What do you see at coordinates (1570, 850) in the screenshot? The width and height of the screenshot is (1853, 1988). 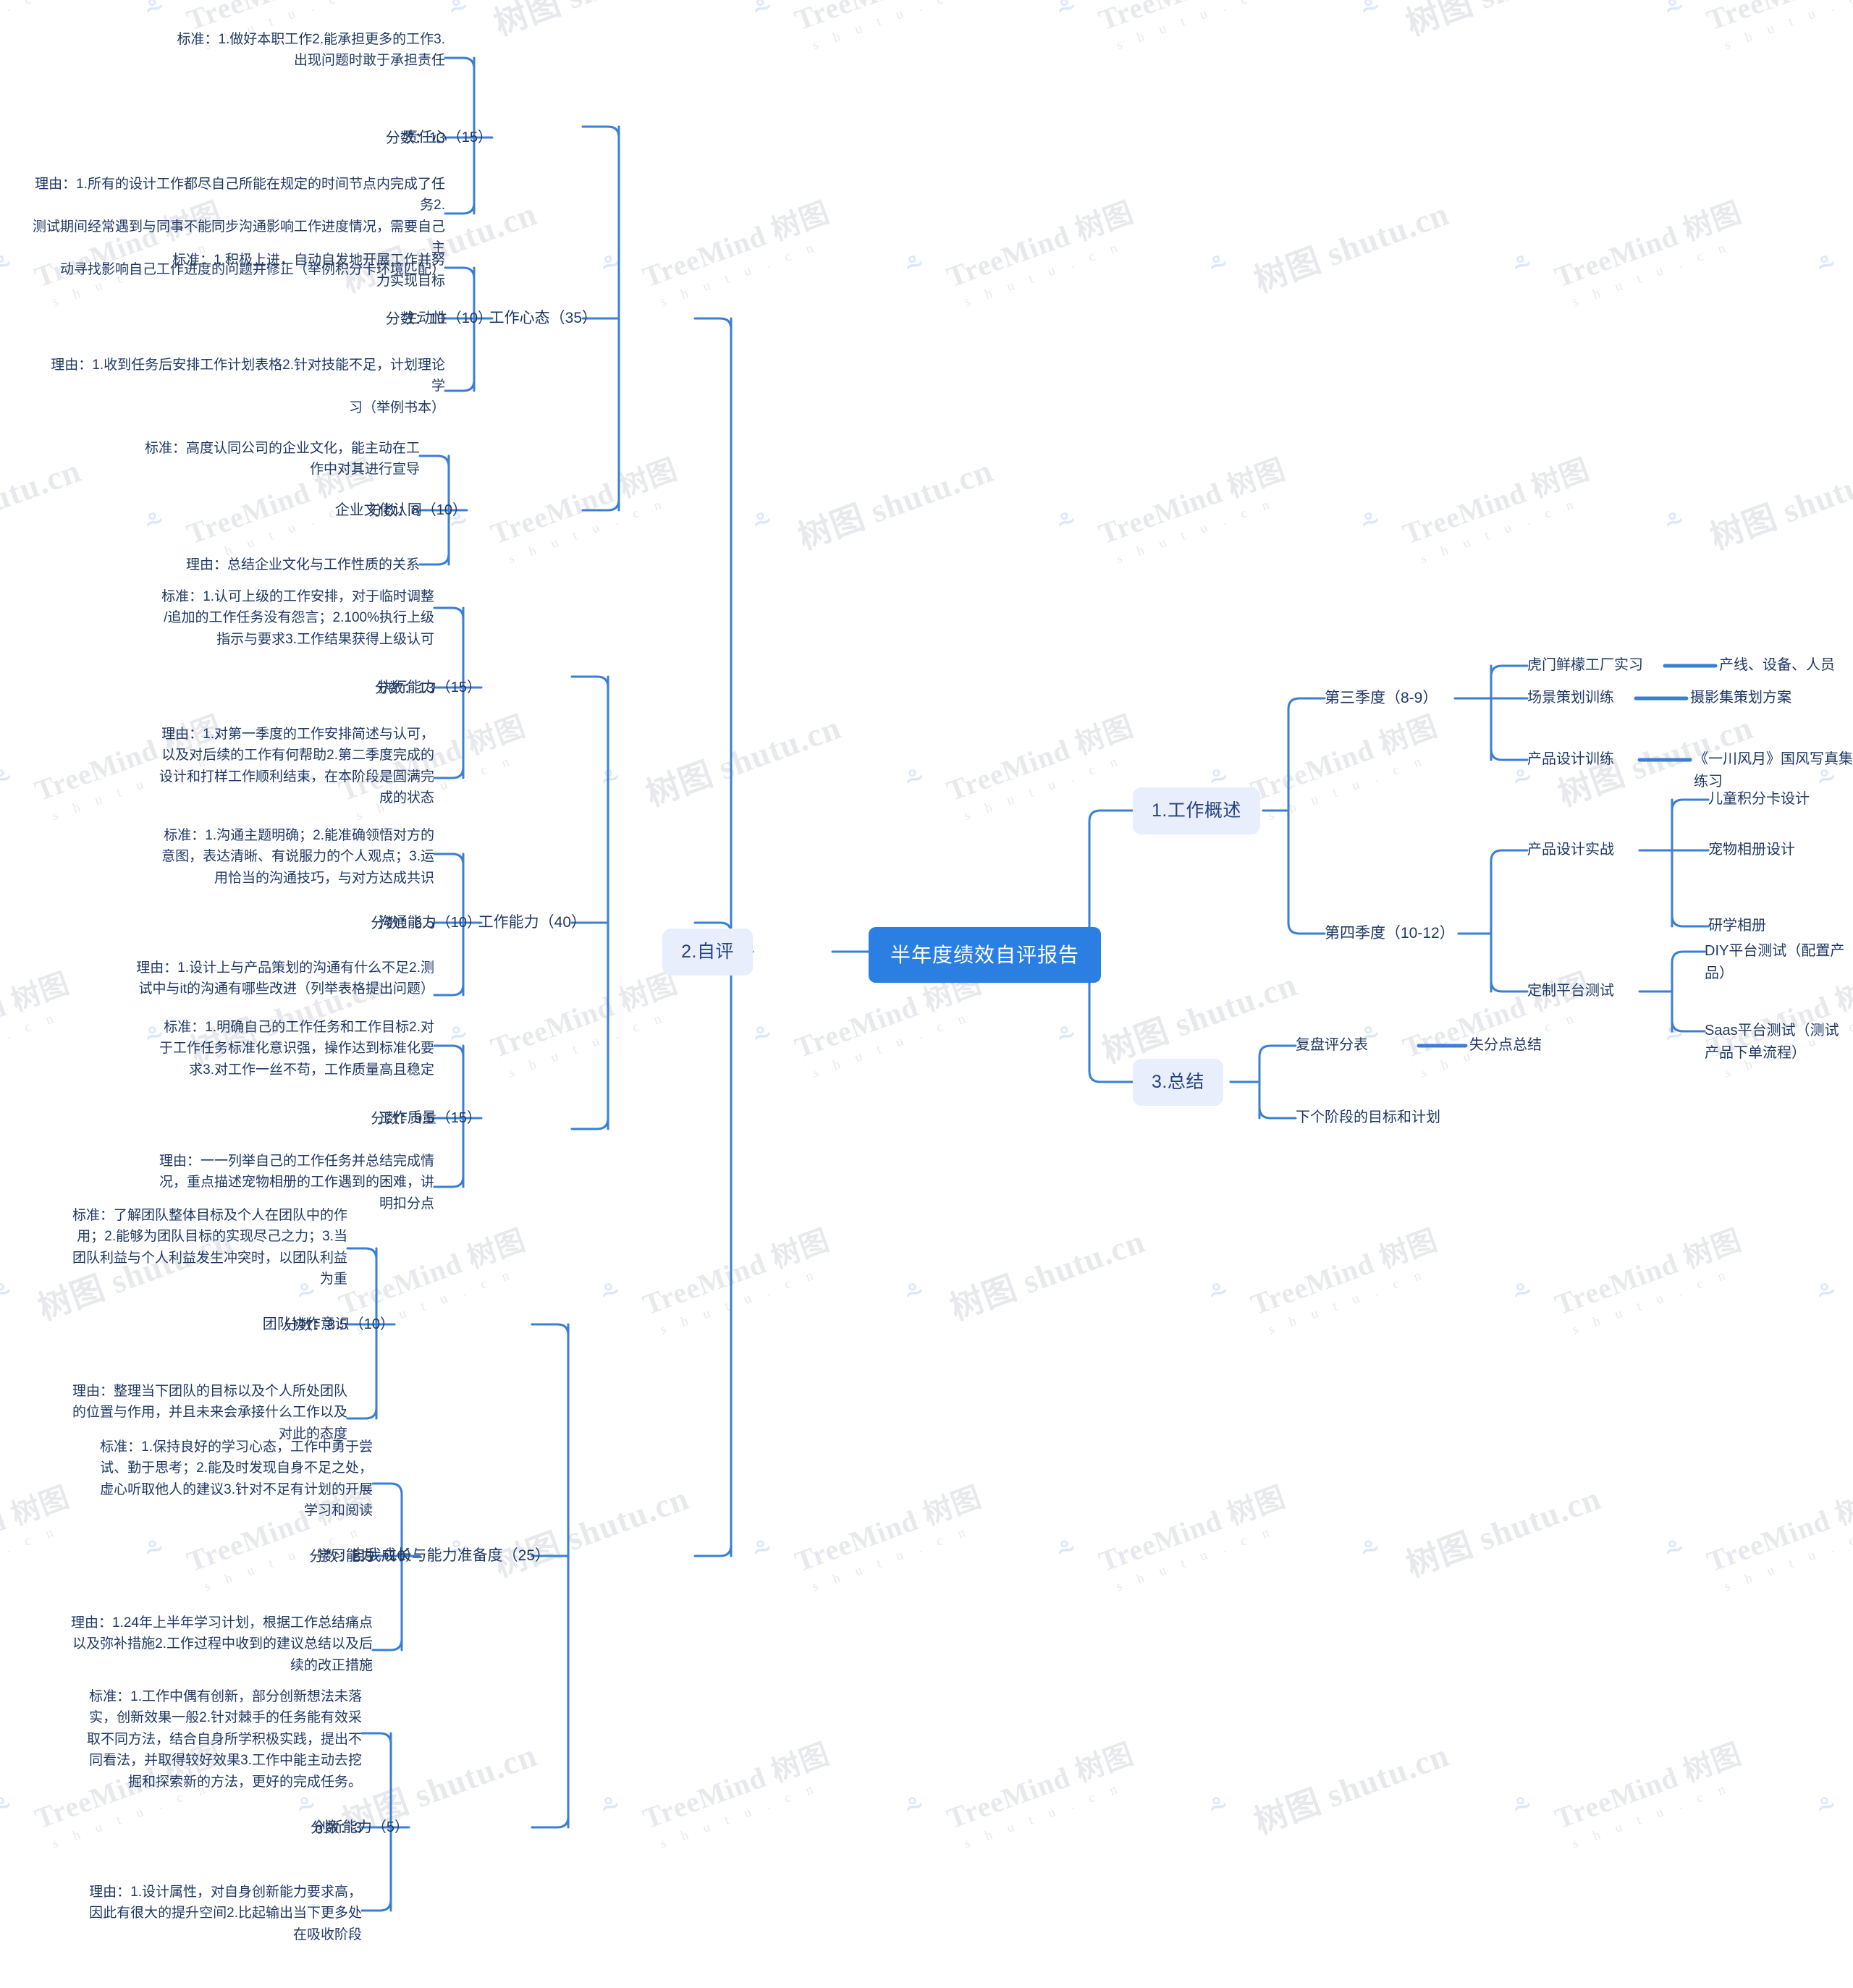 I see `node-q4-item-1: 产品设计实战` at bounding box center [1570, 850].